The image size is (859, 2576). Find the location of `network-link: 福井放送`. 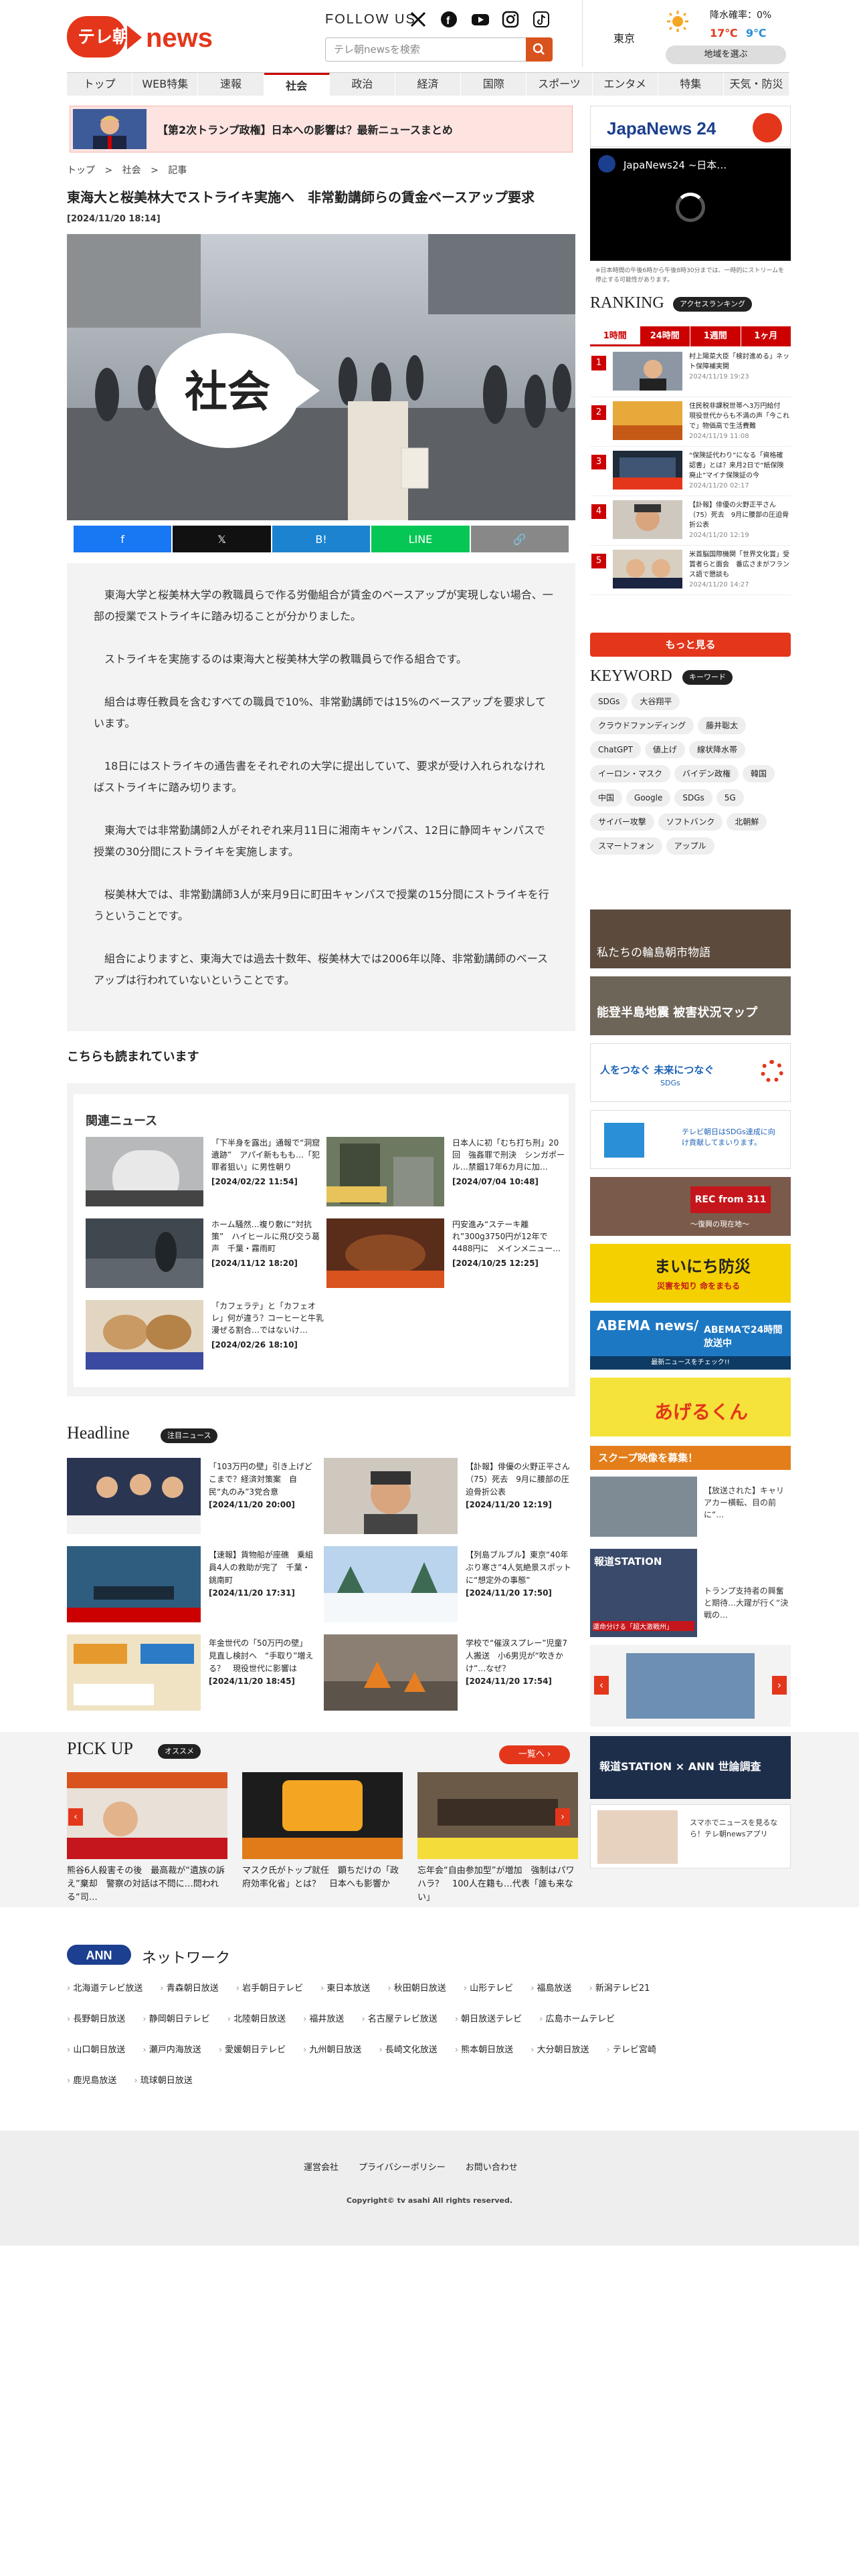

network-link: 福井放送 is located at coordinates (323, 2018).